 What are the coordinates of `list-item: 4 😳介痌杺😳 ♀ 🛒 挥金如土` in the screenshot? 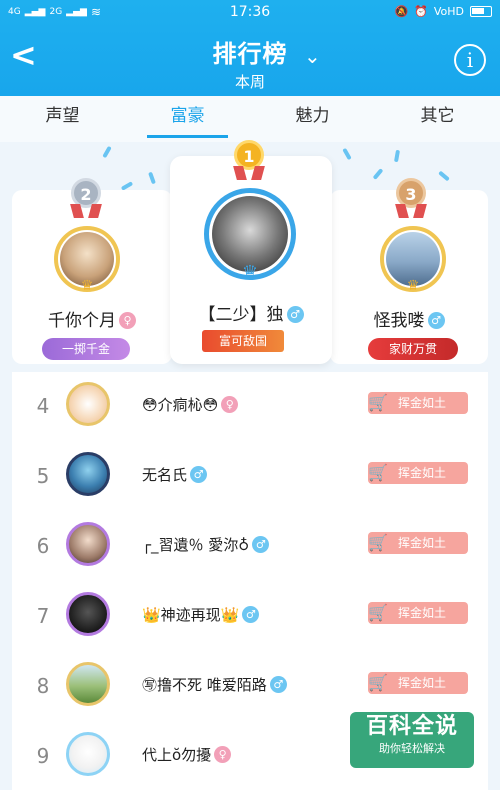 It's located at (250, 407).